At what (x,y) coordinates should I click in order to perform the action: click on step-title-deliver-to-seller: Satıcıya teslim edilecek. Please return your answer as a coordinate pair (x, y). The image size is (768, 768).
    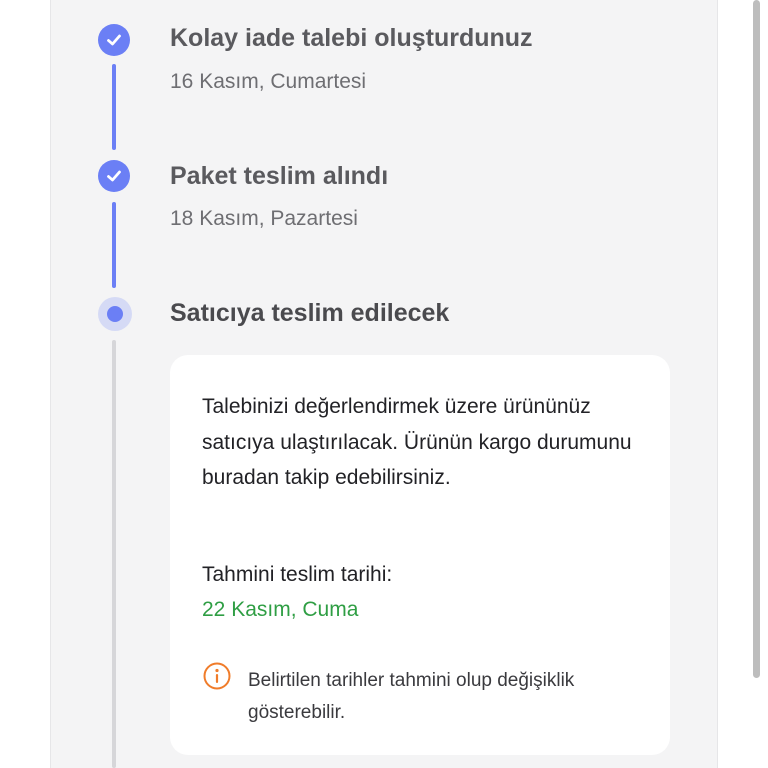
    Looking at the image, I should click on (310, 313).